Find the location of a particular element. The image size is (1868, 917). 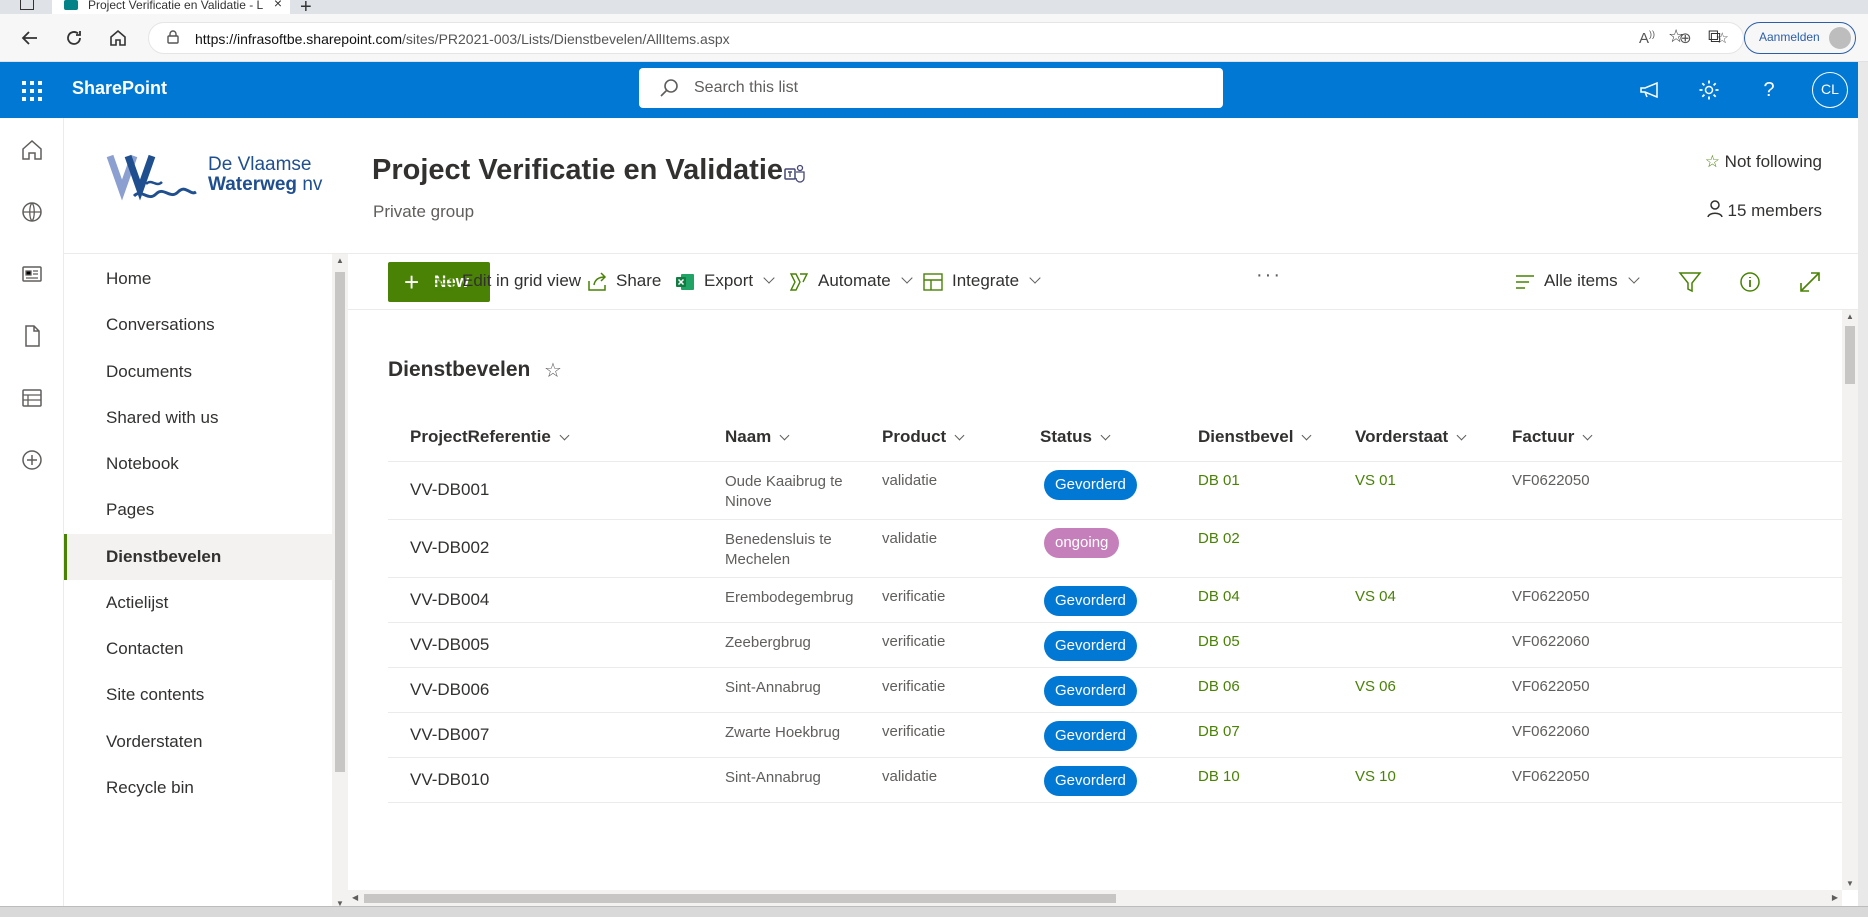

megaphone-icon is located at coordinates (1650, 90).